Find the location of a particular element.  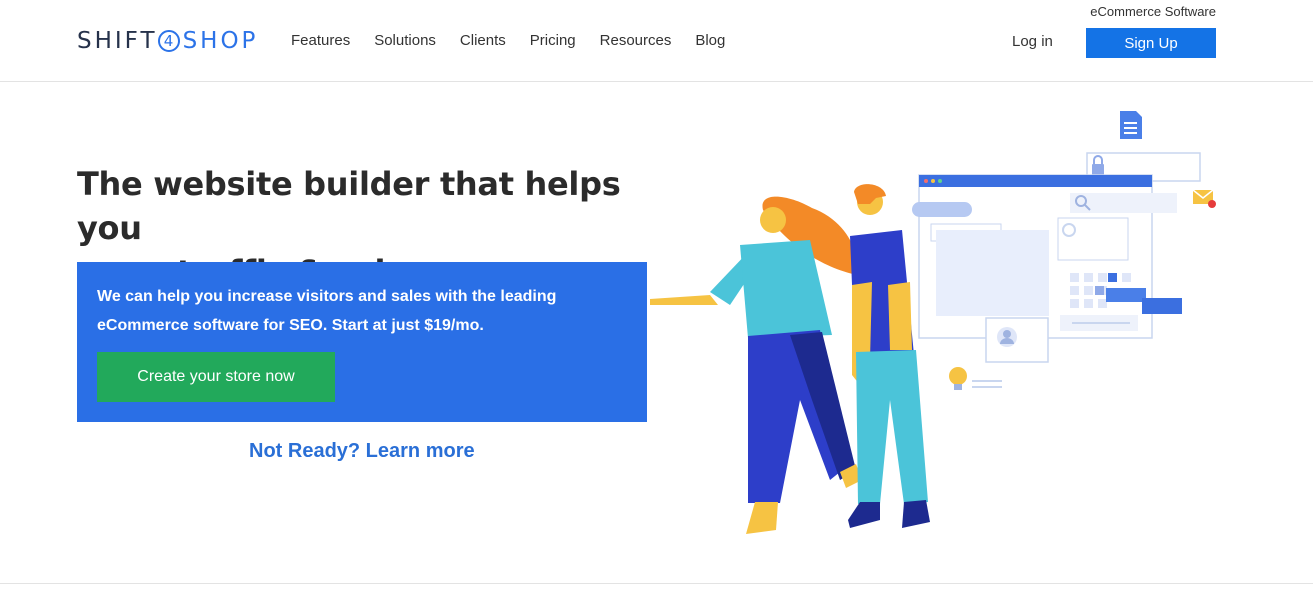

learn-more-link: Not Ready? Learn more is located at coordinates (362, 451).